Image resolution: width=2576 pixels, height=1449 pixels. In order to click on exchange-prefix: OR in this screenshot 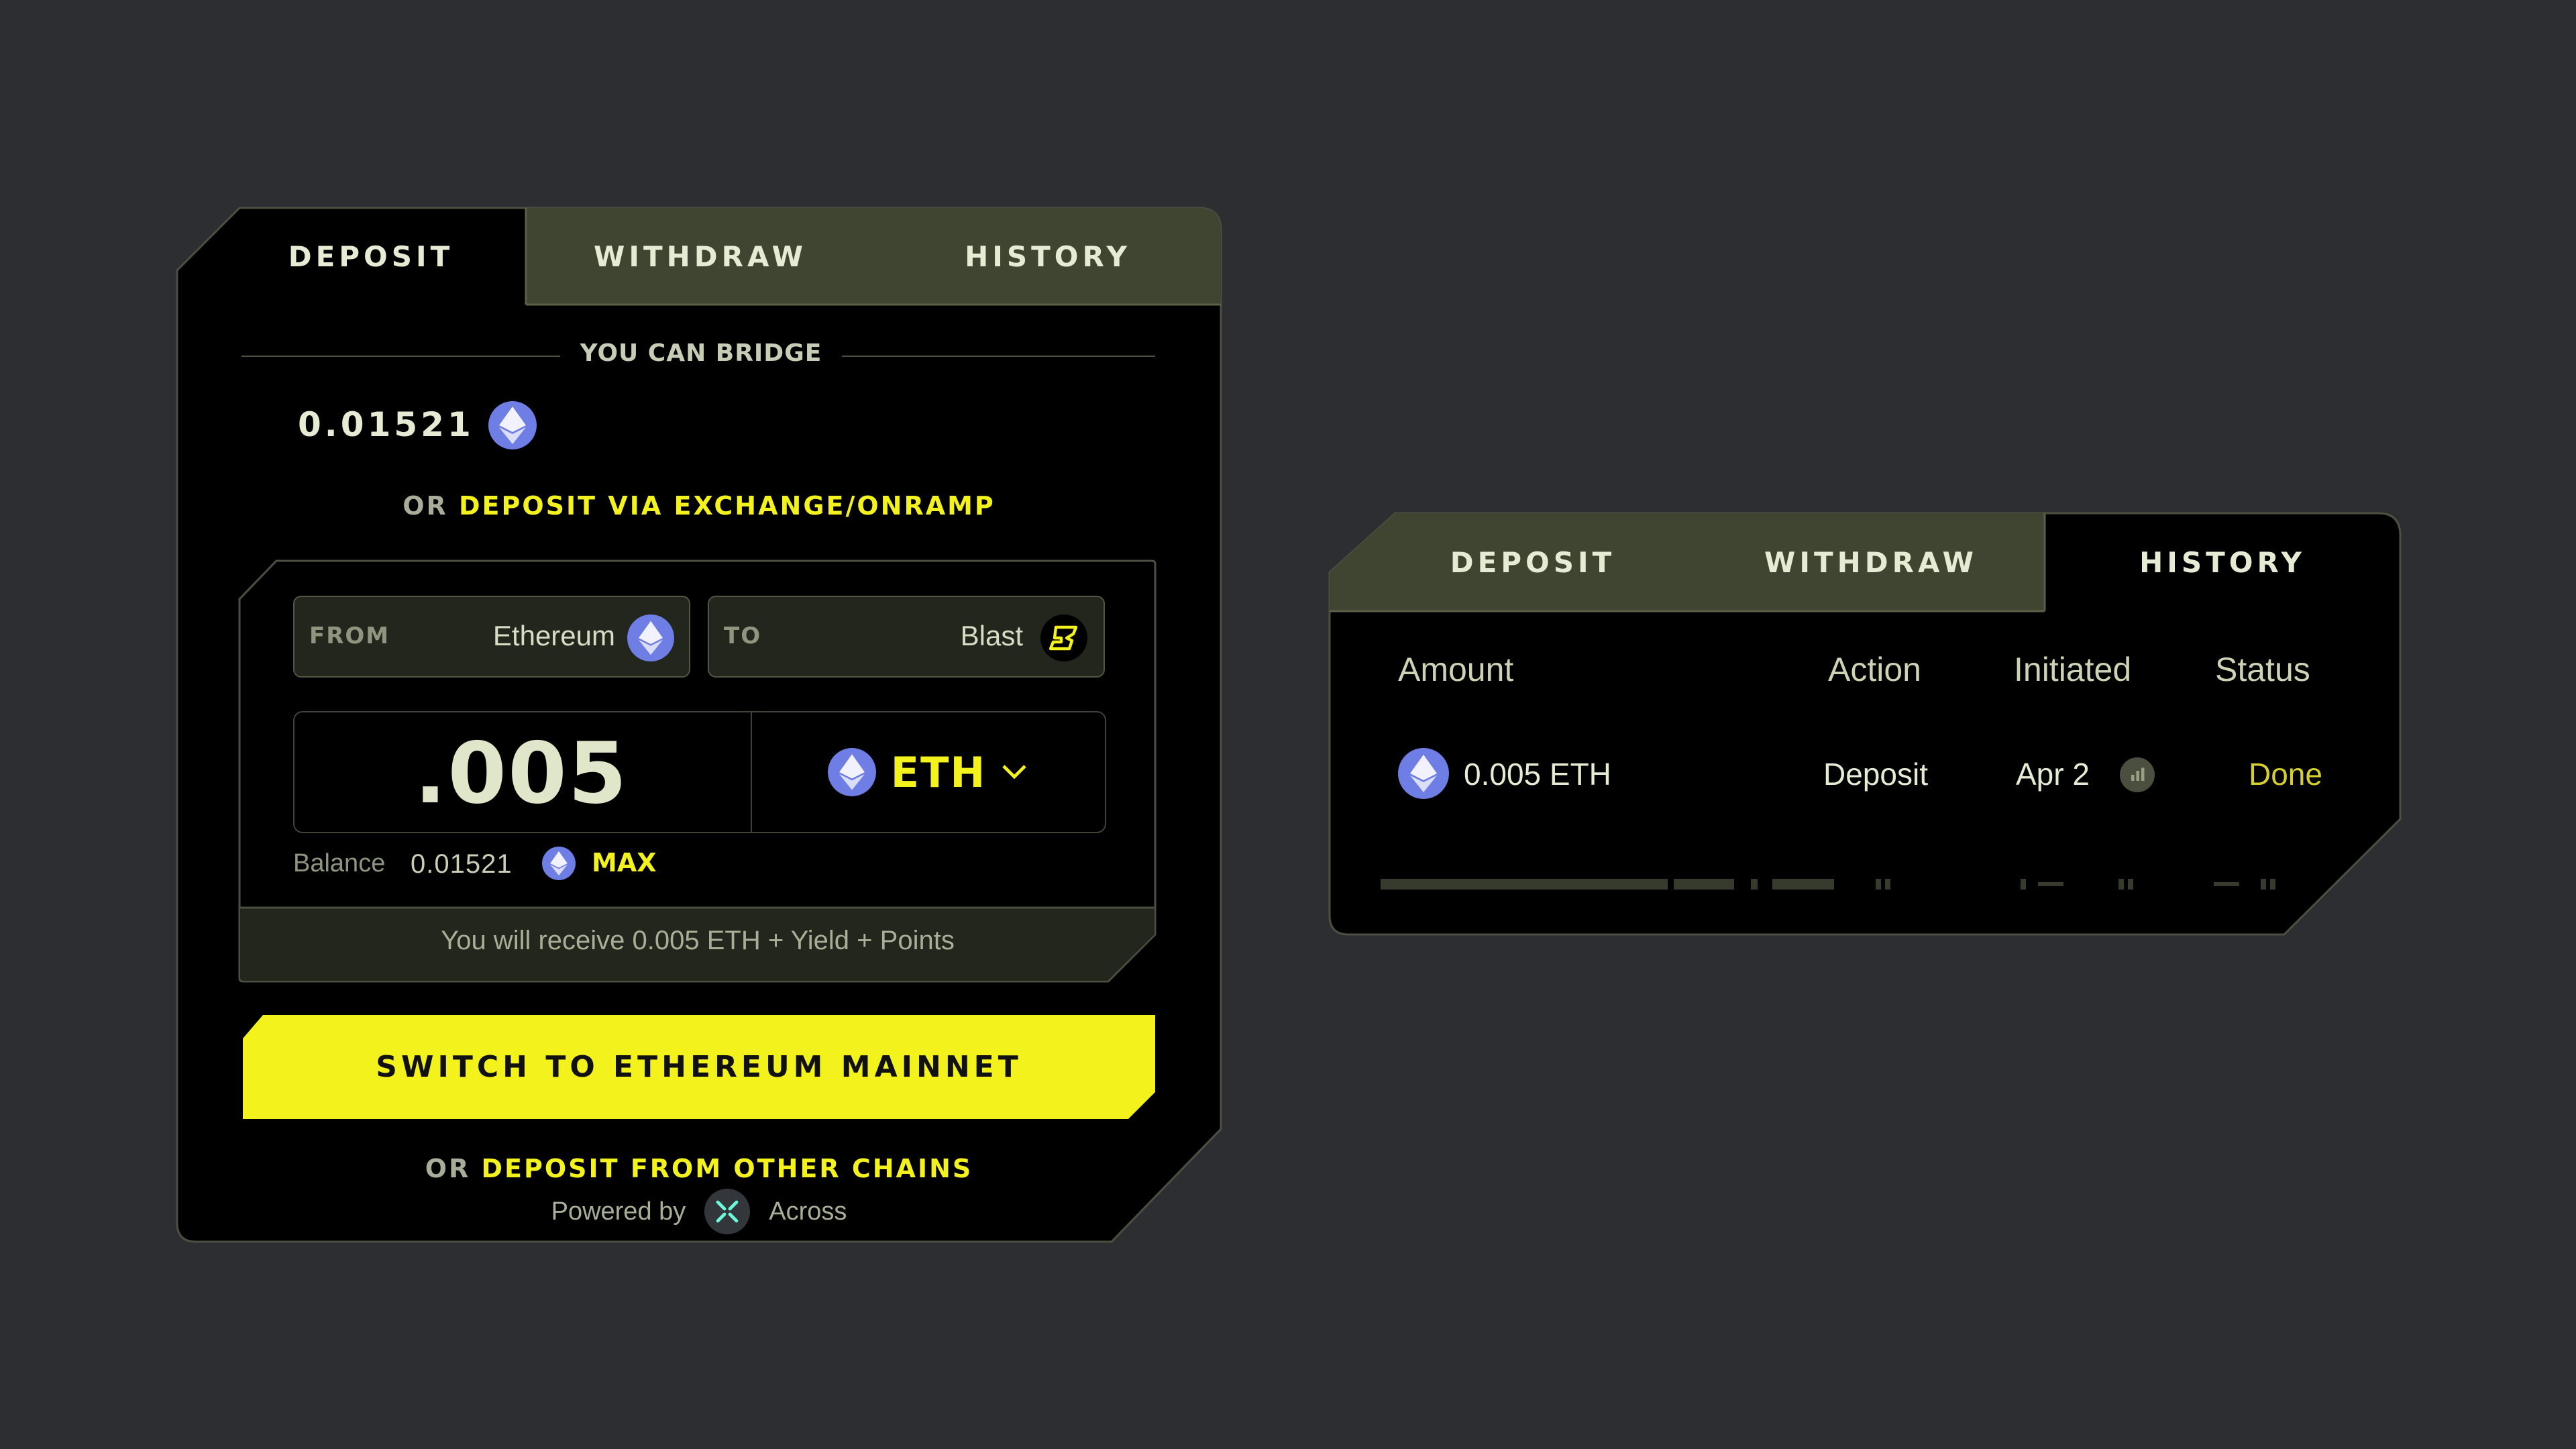, I will do `click(425, 506)`.